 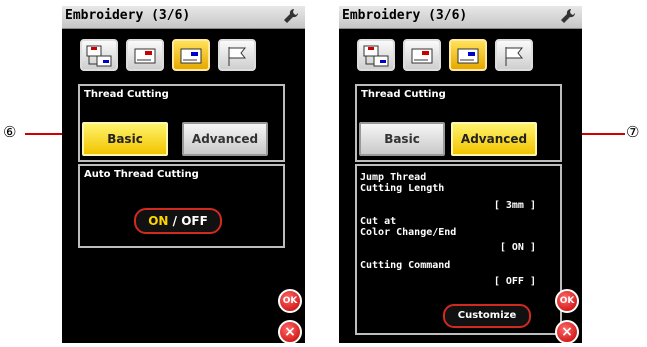 I want to click on auto-thread-cutting-section: Auto Thread Cutting, so click(x=181, y=206).